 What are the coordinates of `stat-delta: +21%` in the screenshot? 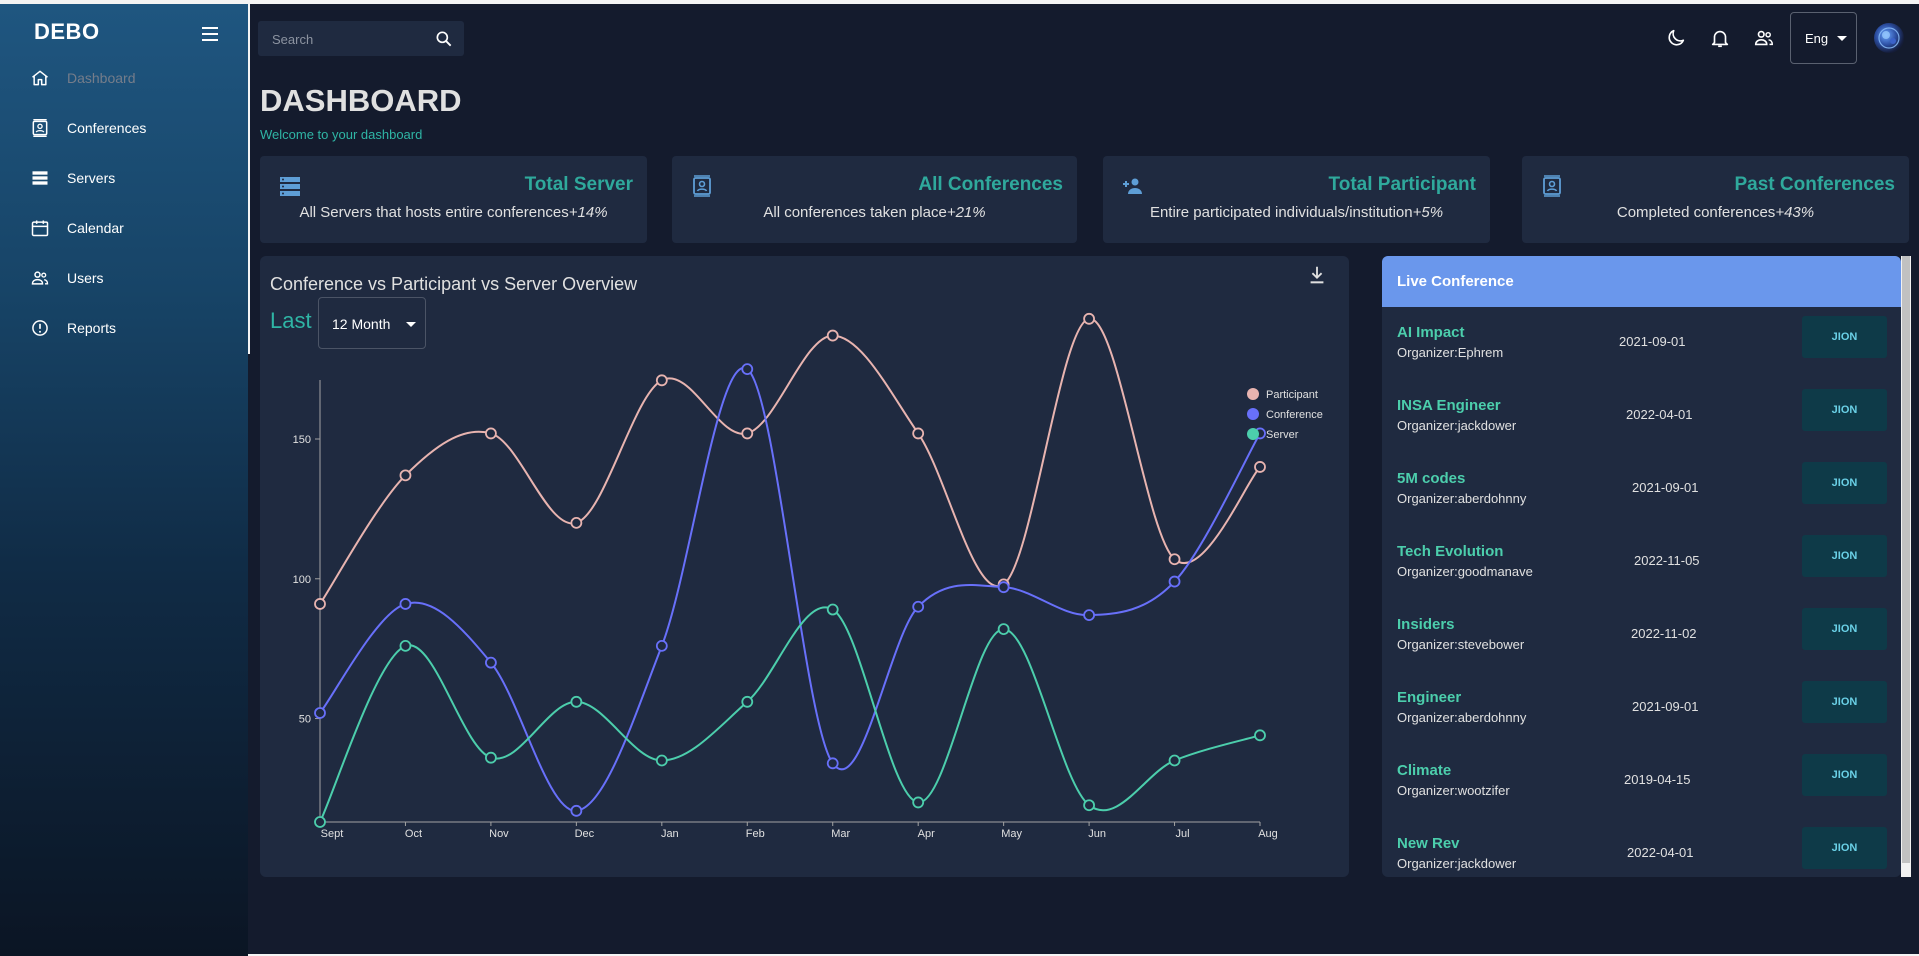 It's located at (966, 212).